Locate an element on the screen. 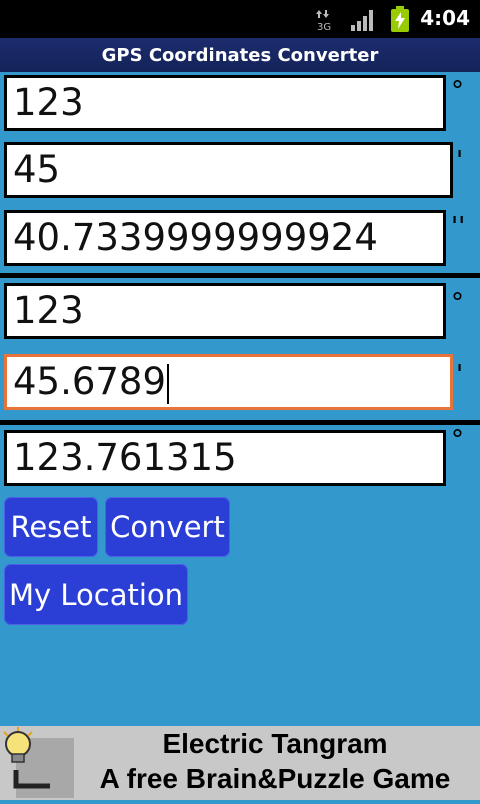 The image size is (480, 804). svg-text: 3G is located at coordinates (324, 26).